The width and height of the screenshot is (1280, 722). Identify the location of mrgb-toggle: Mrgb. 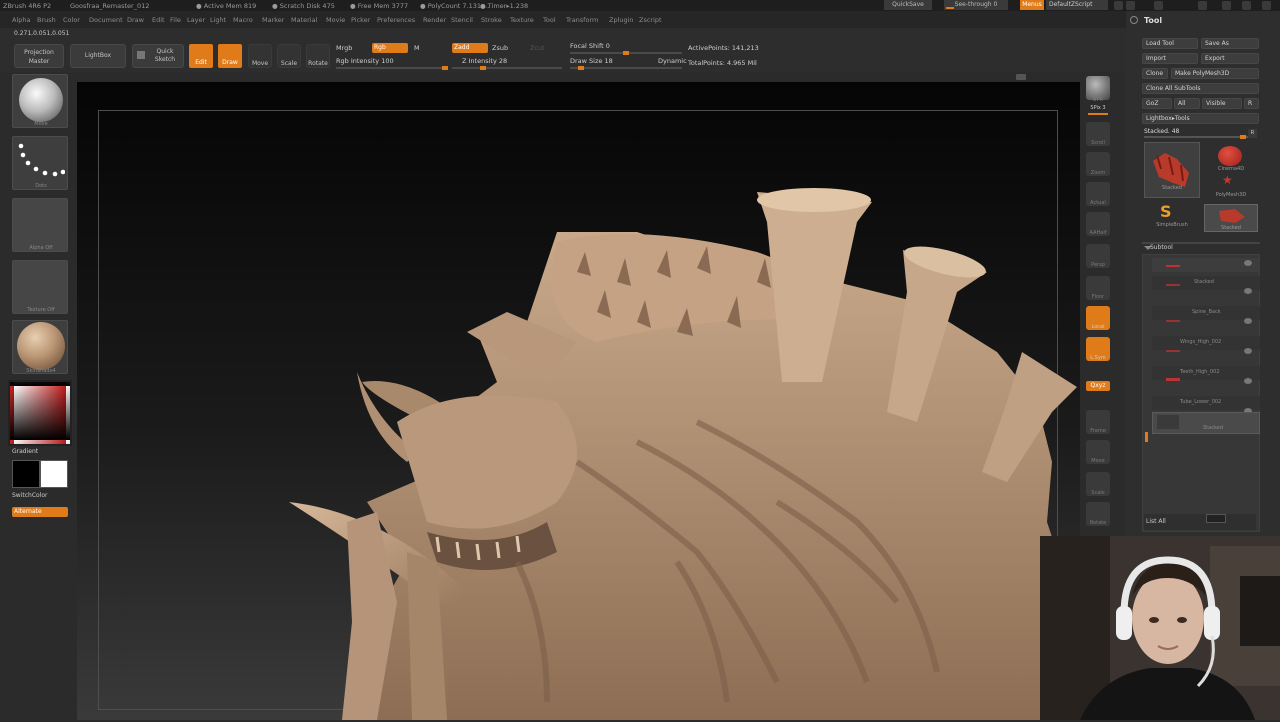
(344, 48).